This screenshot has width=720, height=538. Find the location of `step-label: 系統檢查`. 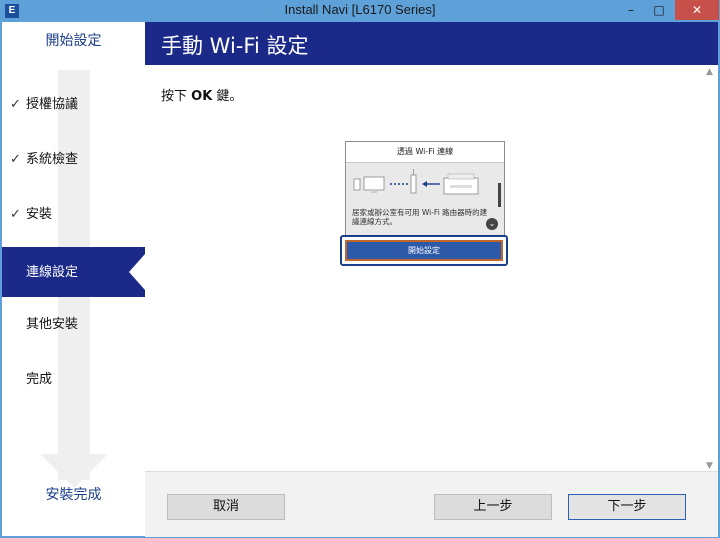

step-label: 系統檢查 is located at coordinates (52, 159).